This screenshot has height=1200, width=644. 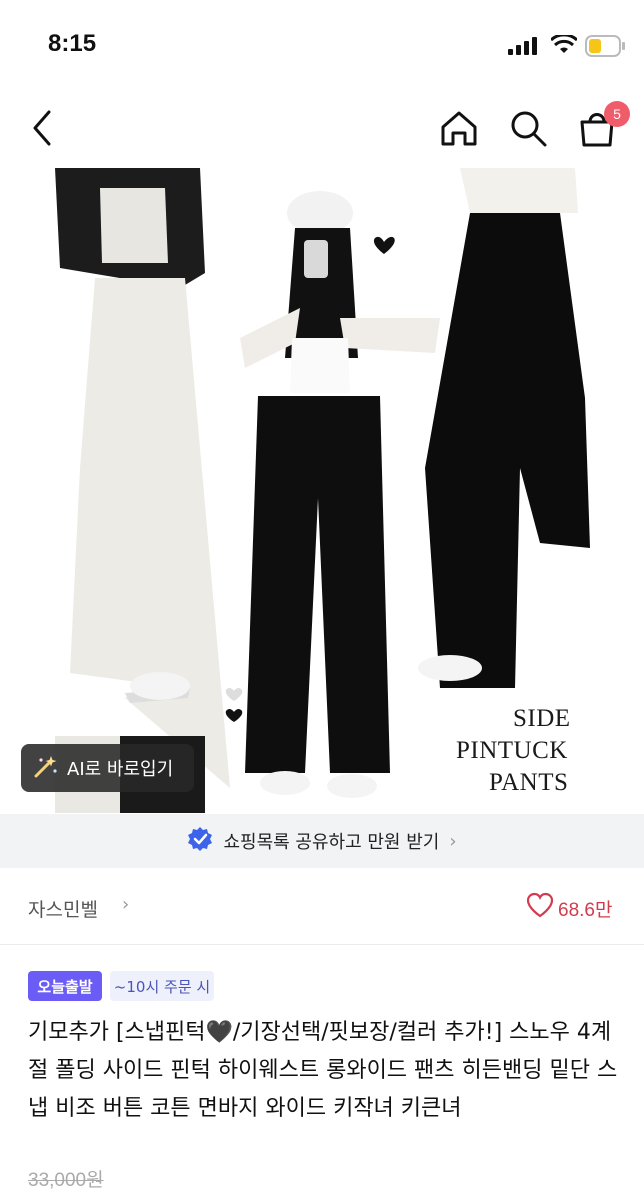 I want to click on heart-icon, so click(x=540, y=907).